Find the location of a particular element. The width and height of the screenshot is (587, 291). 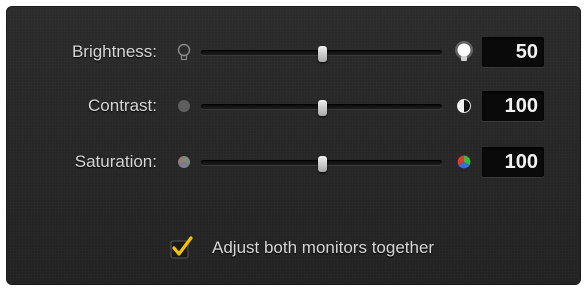

contrast-slider-thumb is located at coordinates (322, 108).